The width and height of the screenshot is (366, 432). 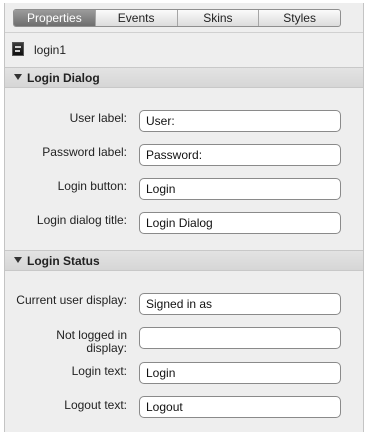 I want to click on tab-bar: Properties Events Skins Styles, so click(x=177, y=18).